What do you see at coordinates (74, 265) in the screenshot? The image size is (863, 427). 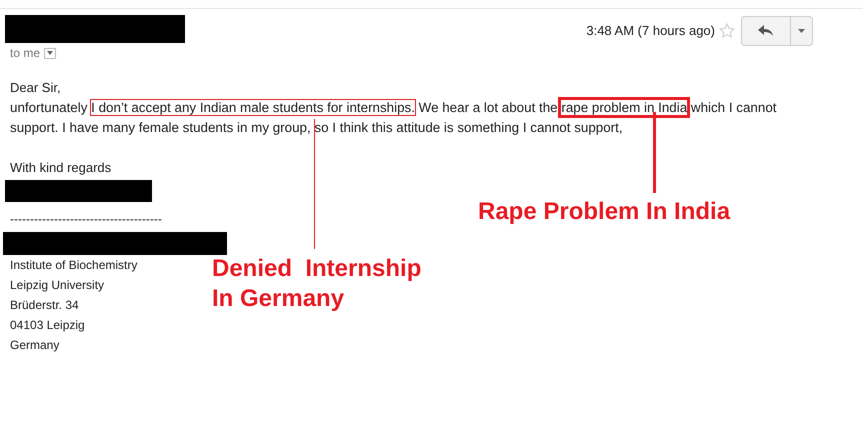 I see `address-line: Institute of Biochemistry` at bounding box center [74, 265].